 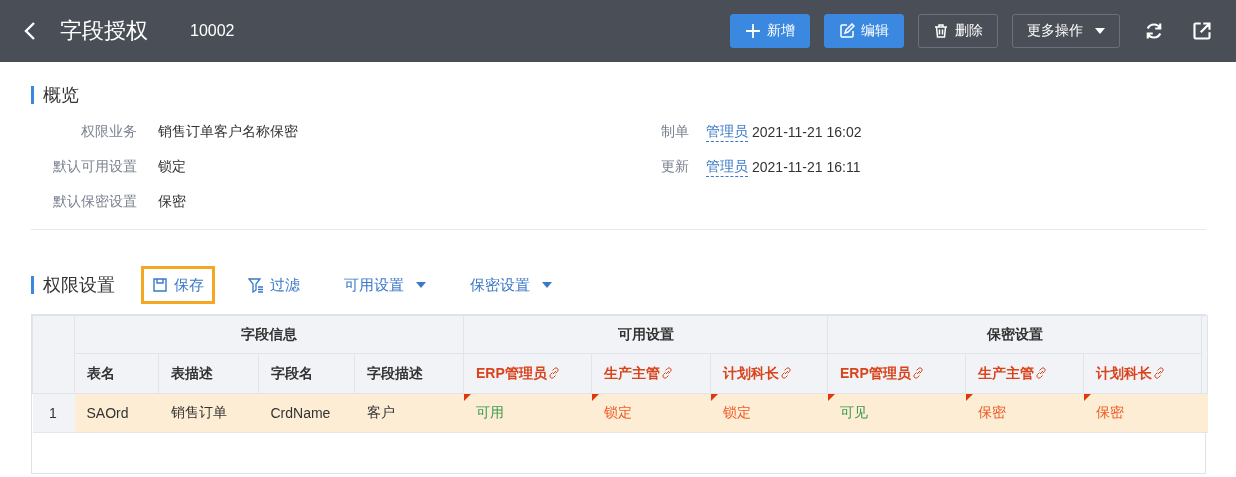 I want to click on page-title: 字段授权, so click(x=104, y=31).